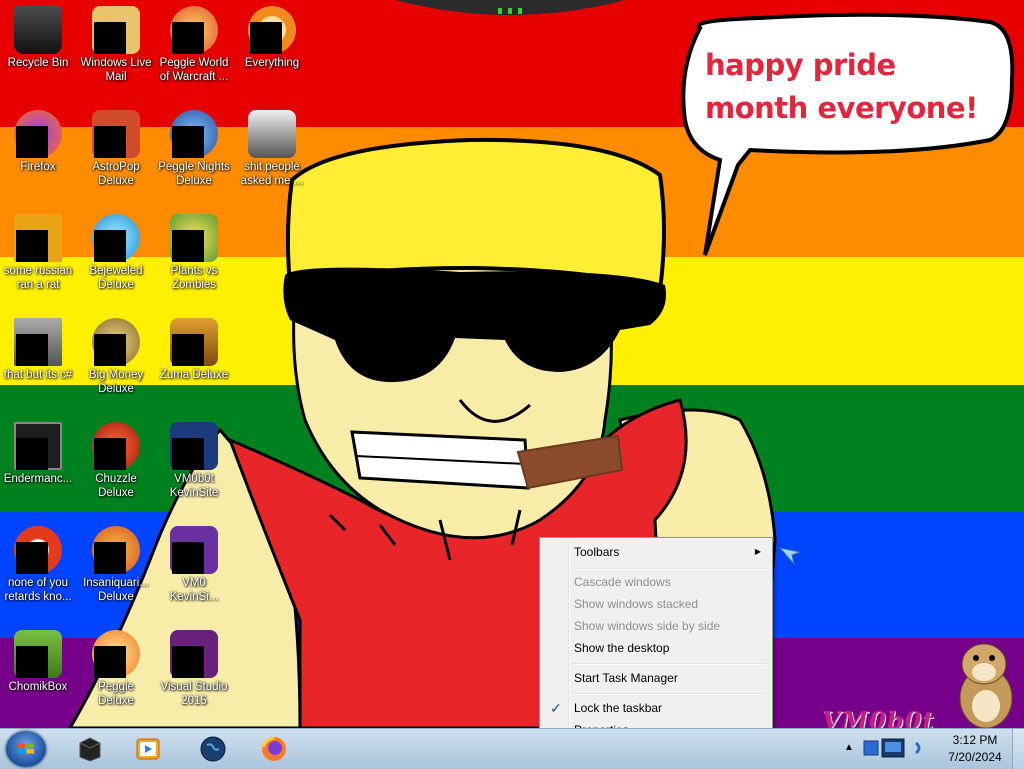  Describe the element at coordinates (38, 446) in the screenshot. I see `terminal-icon` at that location.